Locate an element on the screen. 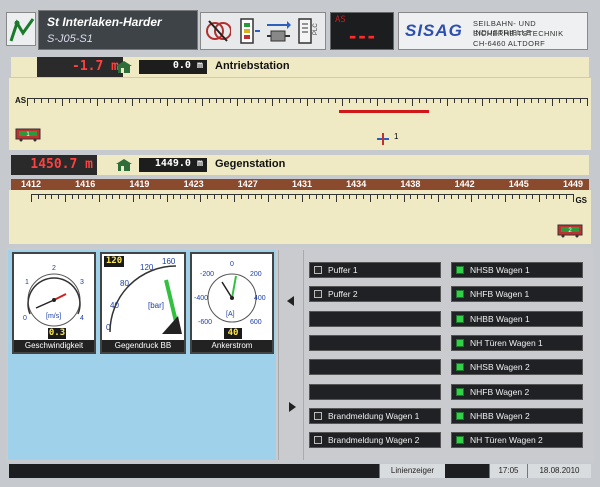 This screenshot has height=487, width=600. current-scale-5: 400 is located at coordinates (260, 298).